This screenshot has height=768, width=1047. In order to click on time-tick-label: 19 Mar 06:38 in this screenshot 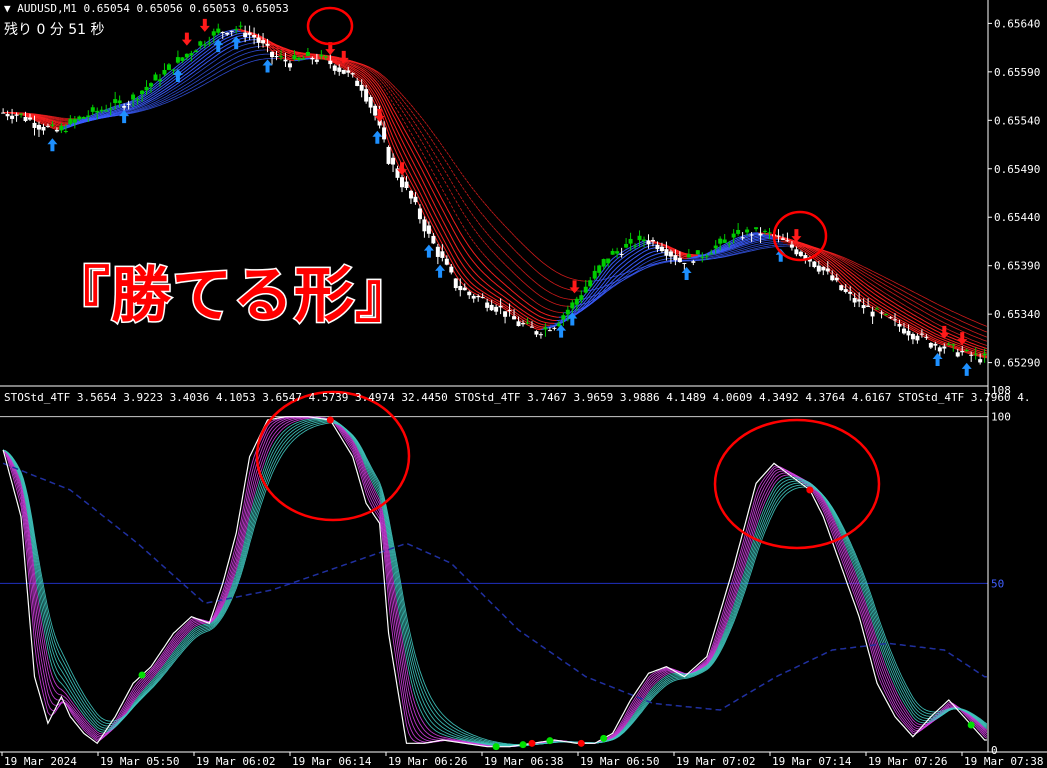, I will do `click(523, 761)`.